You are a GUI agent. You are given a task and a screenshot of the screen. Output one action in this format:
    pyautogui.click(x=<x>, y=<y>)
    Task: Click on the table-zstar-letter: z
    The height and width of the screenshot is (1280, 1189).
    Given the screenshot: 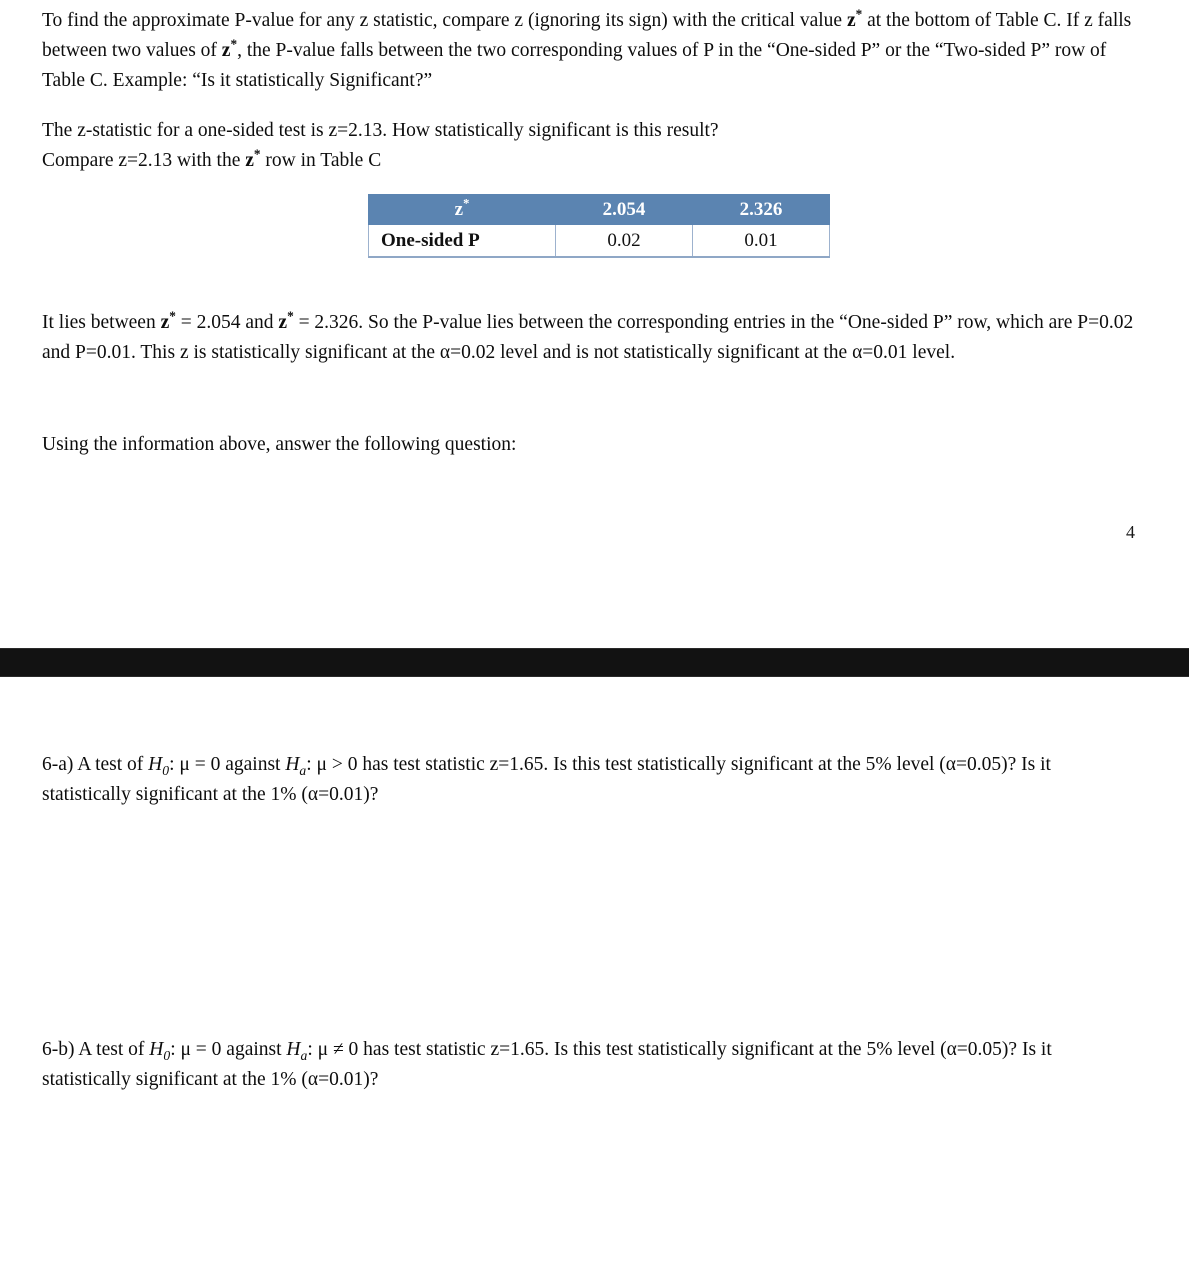 What is the action you would take?
    pyautogui.click(x=459, y=209)
    